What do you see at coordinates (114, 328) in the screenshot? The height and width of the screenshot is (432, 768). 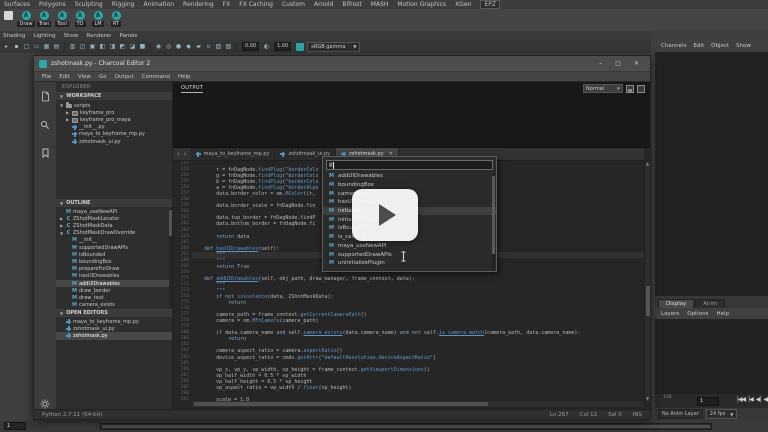 I see `open-editor-zshotmask-ui-py: zshotmask_ui.py` at bounding box center [114, 328].